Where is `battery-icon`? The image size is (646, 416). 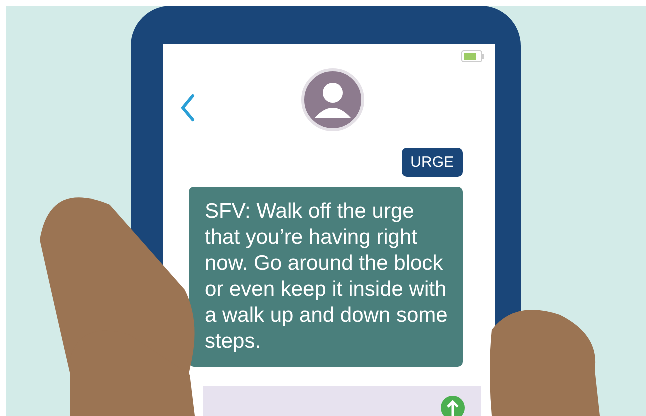
battery-icon is located at coordinates (473, 56).